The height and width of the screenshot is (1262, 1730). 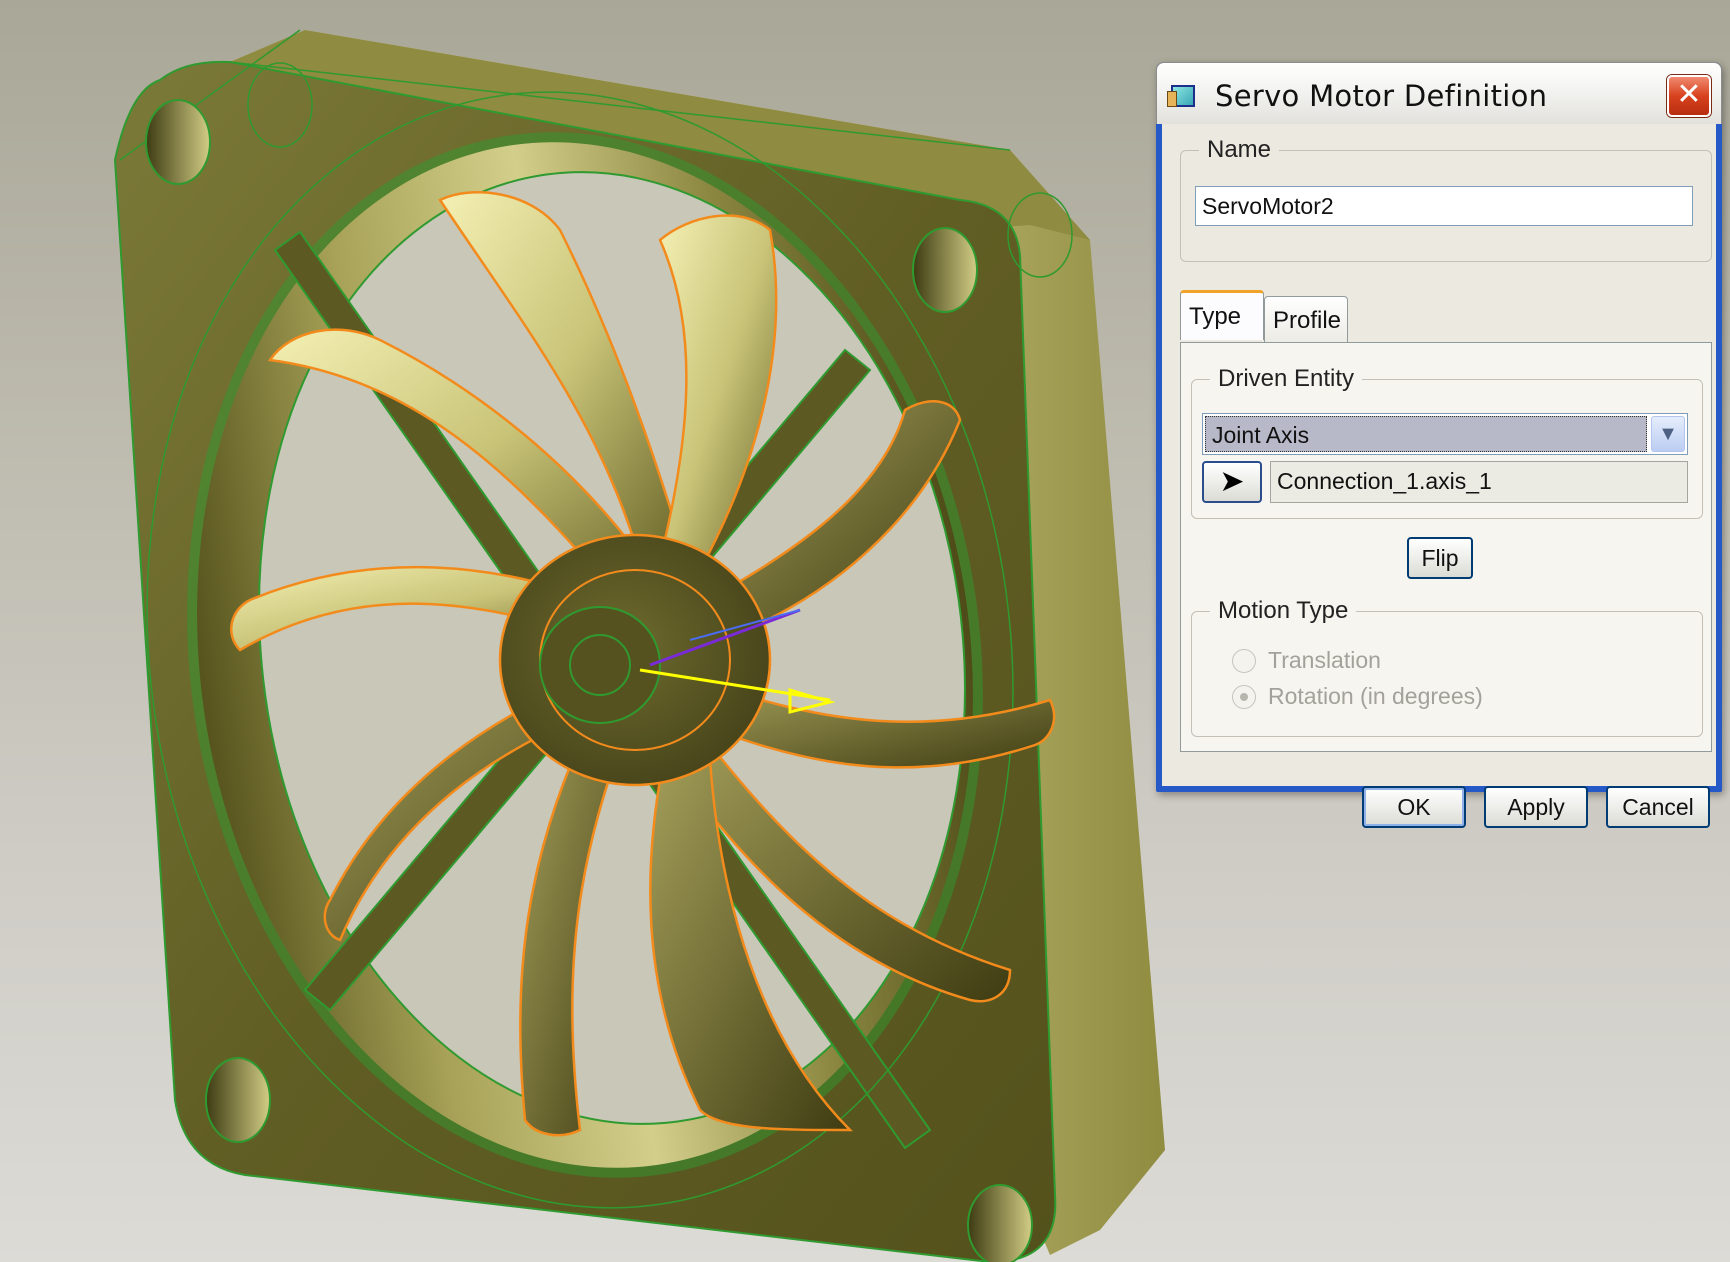 I want to click on name-group: Name, so click(x=1446, y=199).